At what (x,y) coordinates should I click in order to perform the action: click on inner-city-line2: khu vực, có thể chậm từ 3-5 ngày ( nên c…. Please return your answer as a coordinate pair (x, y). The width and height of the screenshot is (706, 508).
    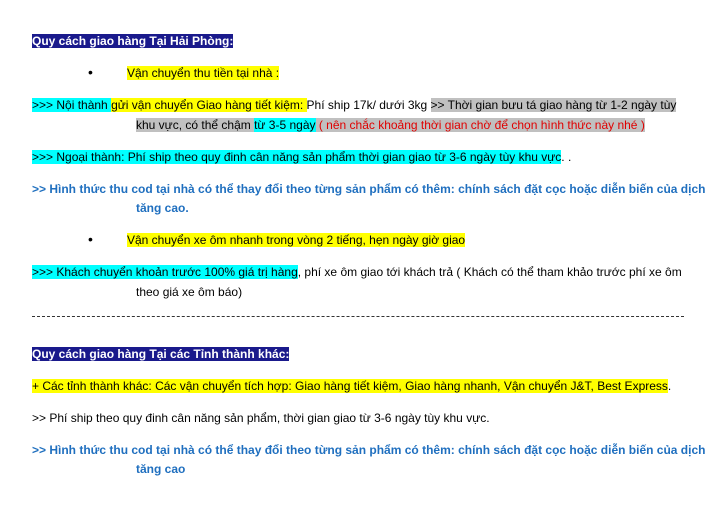
    Looking at the image, I should click on (390, 125).